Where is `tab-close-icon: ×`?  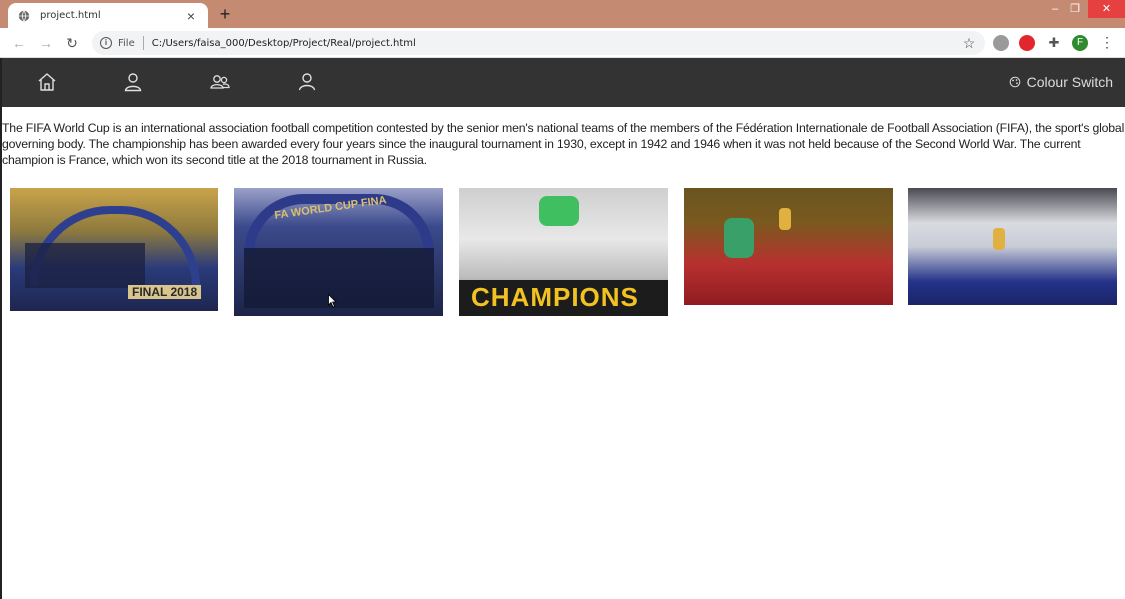
tab-close-icon: × is located at coordinates (191, 16).